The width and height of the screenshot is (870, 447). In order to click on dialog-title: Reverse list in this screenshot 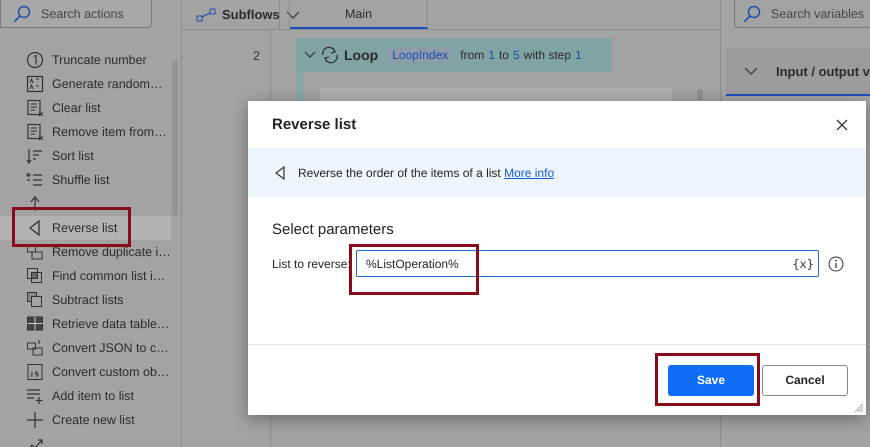, I will do `click(314, 124)`.